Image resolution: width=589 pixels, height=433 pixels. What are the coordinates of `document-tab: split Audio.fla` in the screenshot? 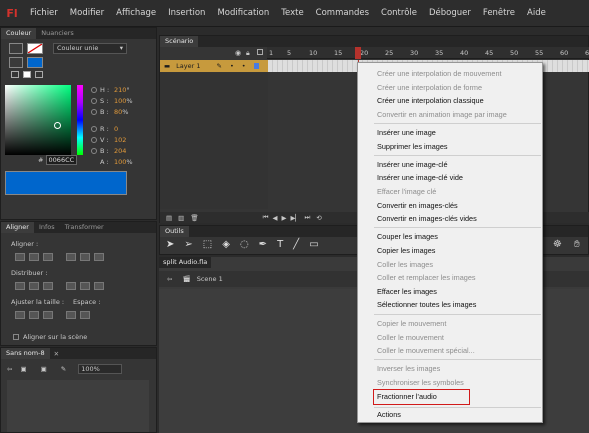 It's located at (185, 262).